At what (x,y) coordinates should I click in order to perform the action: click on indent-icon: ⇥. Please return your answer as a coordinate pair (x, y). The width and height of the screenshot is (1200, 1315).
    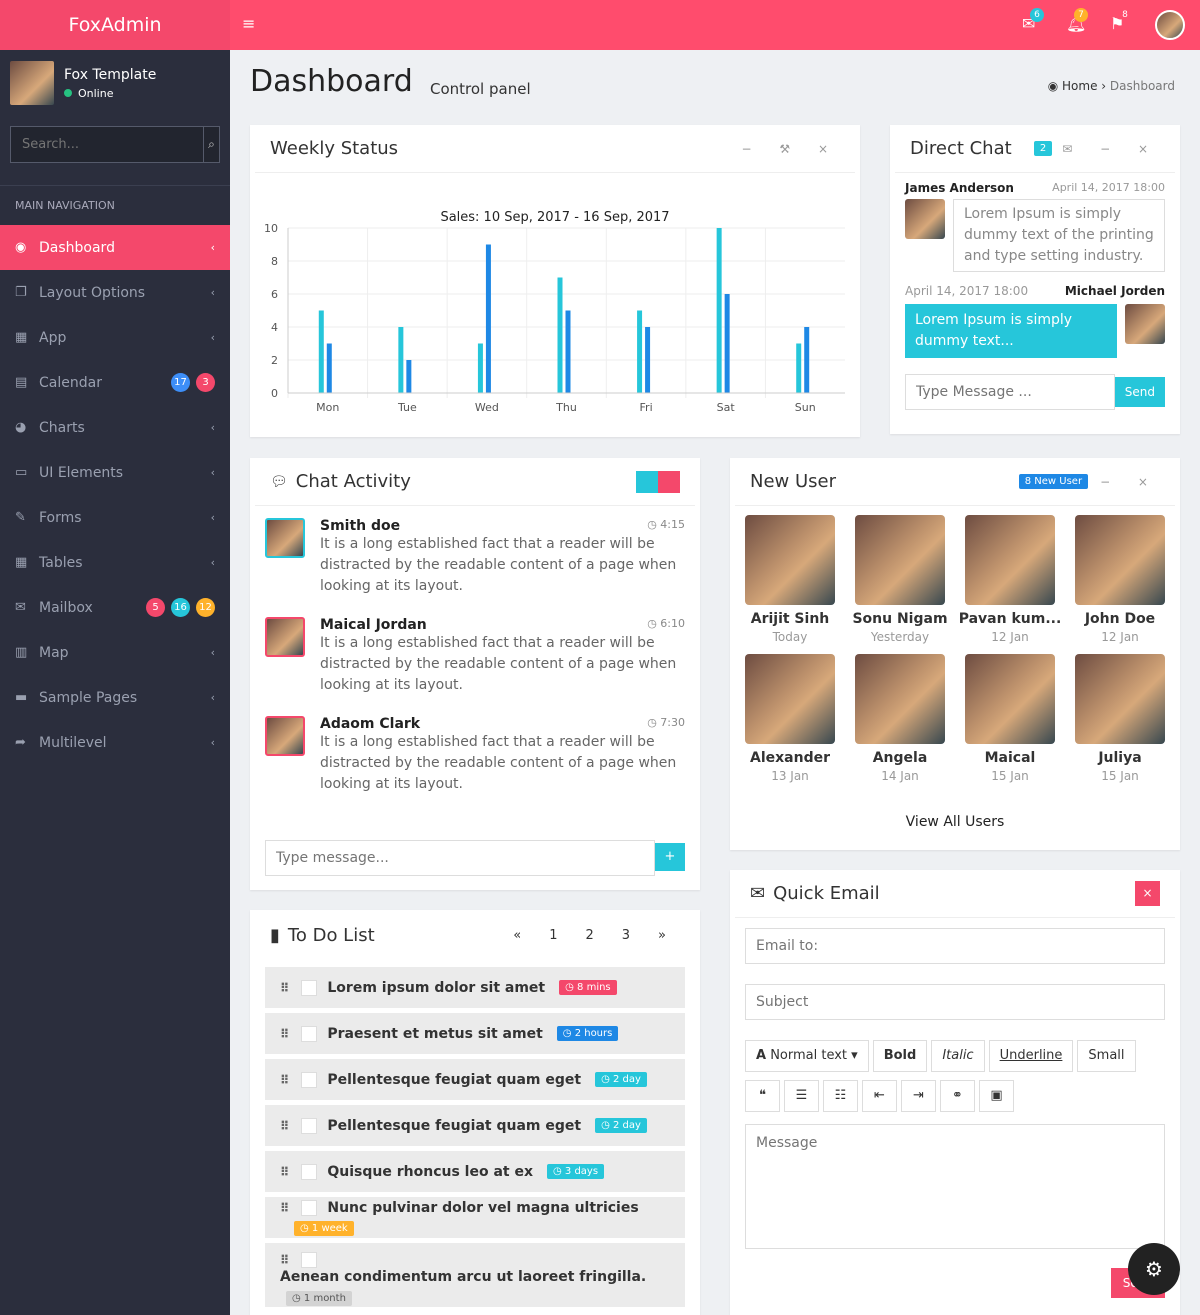
    Looking at the image, I should click on (918, 1096).